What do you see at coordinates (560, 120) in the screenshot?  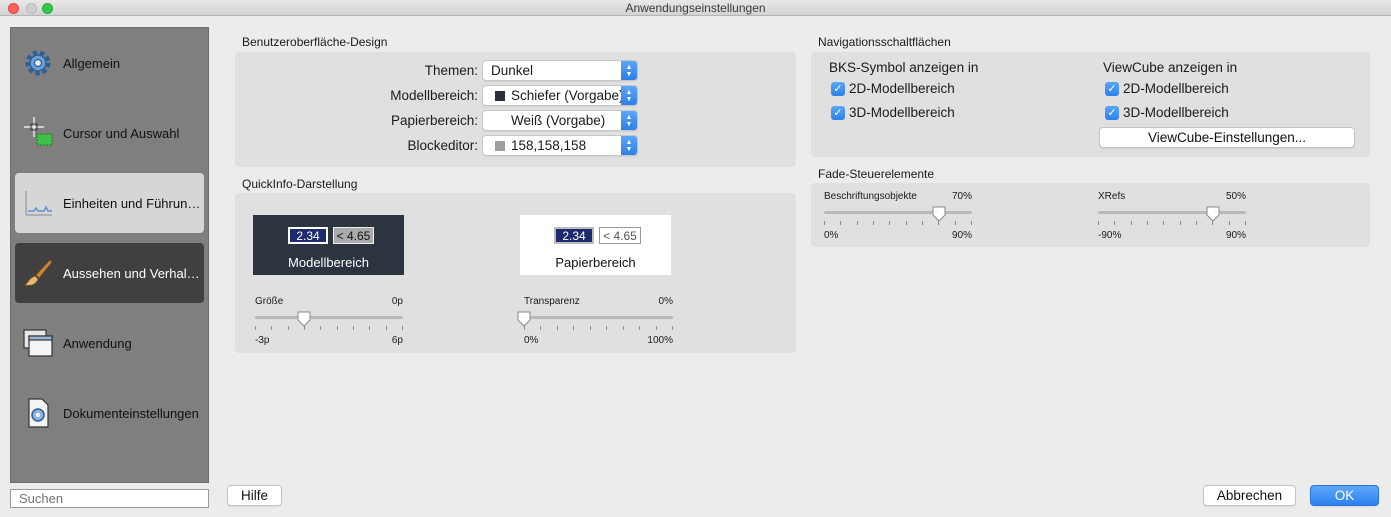 I see `paper-space-select: Weiß (Vorgabe) ▲ ▼` at bounding box center [560, 120].